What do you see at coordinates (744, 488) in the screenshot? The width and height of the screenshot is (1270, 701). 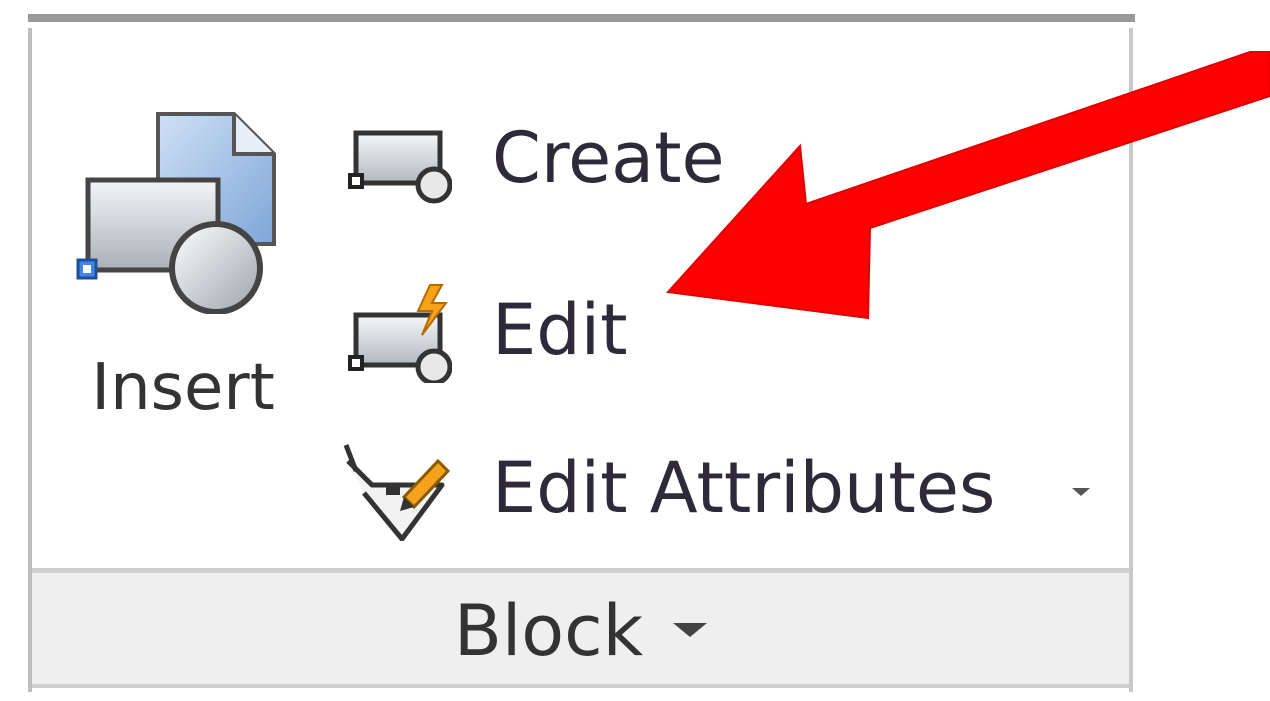 I see `edit-attributes-label: Edit Attributes` at bounding box center [744, 488].